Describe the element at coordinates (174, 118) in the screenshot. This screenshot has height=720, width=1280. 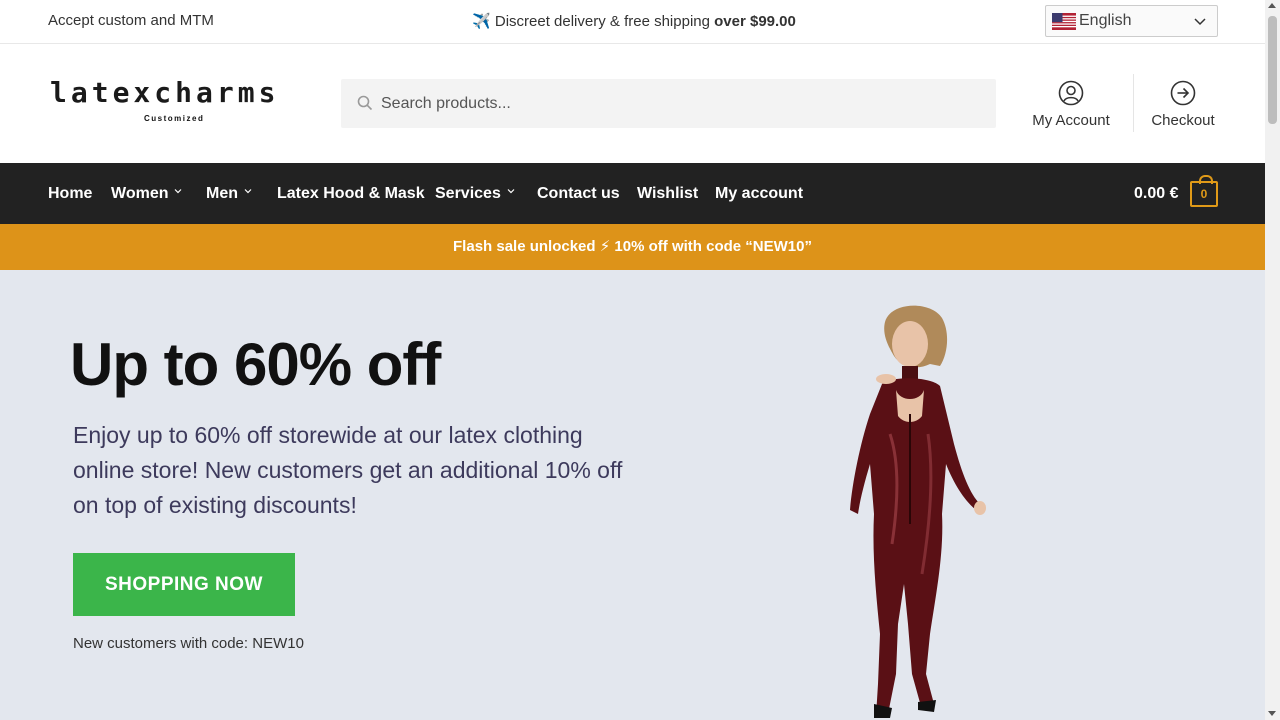
I see `logo-subtext: Customized` at that location.